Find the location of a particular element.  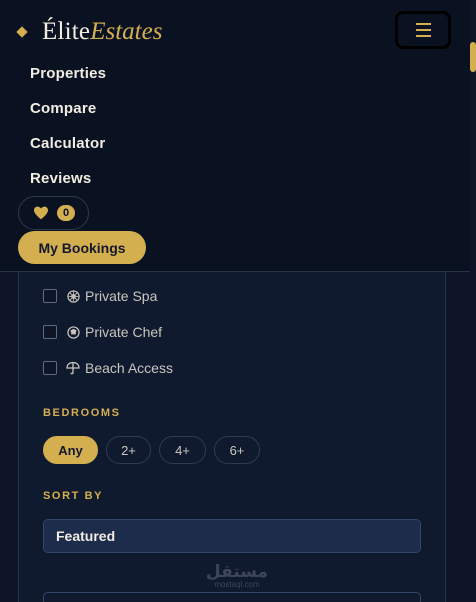

bedrooms-heading: BEDROOMS is located at coordinates (82, 413).